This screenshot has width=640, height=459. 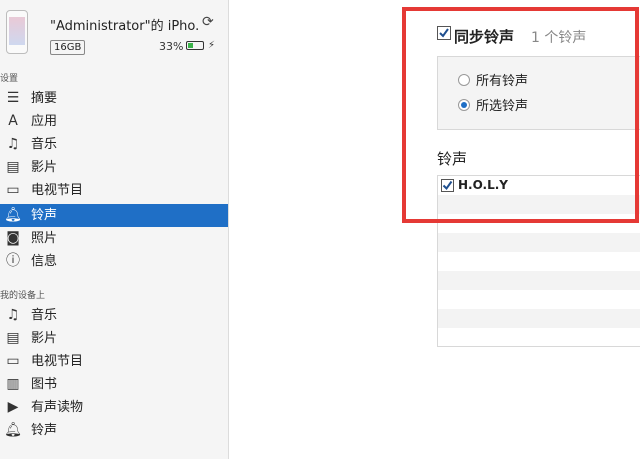 I want to click on device-item-tv: ▭ 电视节目, so click(x=114, y=361).